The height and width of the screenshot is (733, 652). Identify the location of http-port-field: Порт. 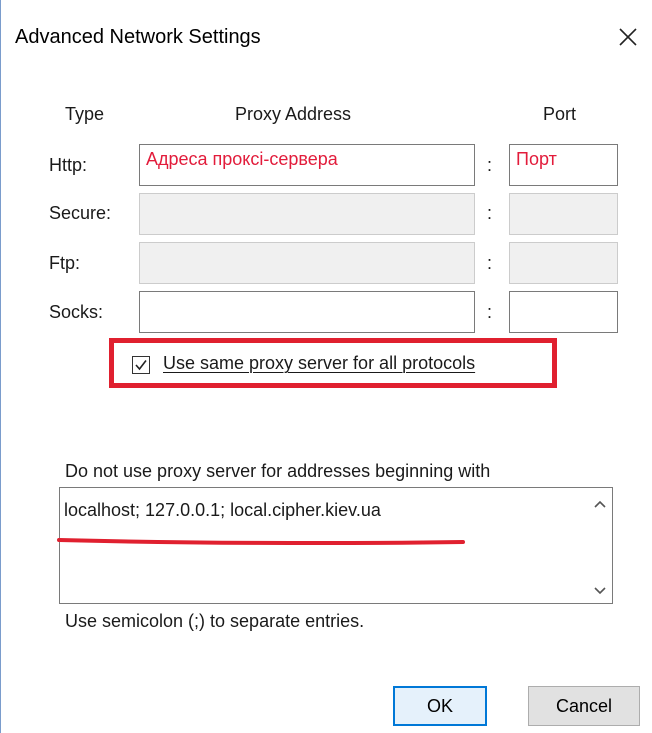
(563, 165).